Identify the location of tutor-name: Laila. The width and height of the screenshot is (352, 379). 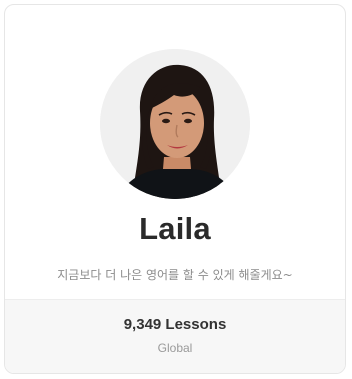
(175, 228).